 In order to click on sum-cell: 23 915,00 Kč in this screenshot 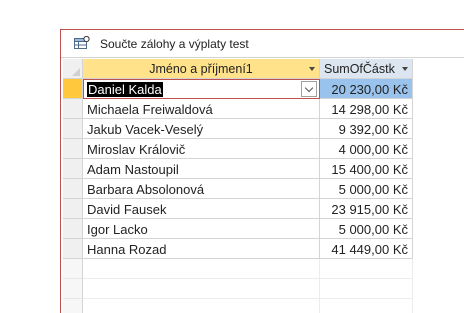, I will do `click(366, 209)`.